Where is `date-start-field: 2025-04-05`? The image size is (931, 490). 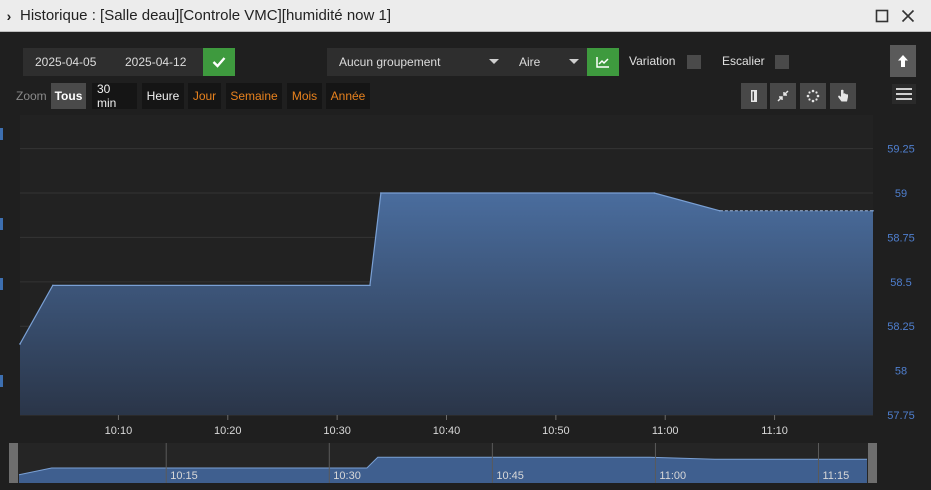
date-start-field: 2025-04-05 is located at coordinates (68, 62).